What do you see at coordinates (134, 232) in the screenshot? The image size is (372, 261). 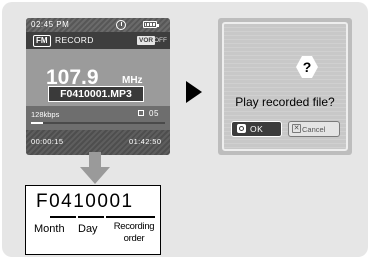 I see `legend-order: Recording order` at bounding box center [134, 232].